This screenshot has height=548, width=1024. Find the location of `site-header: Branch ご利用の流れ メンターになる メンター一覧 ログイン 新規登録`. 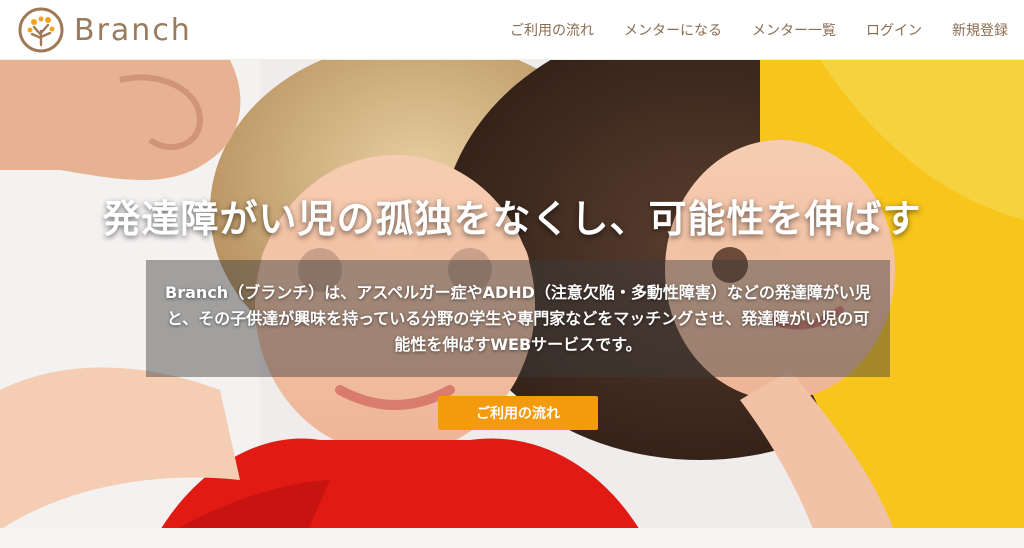

site-header: Branch ご利用の流れ メンターになる メンター一覧 ログイン 新規登録 is located at coordinates (512, 30).